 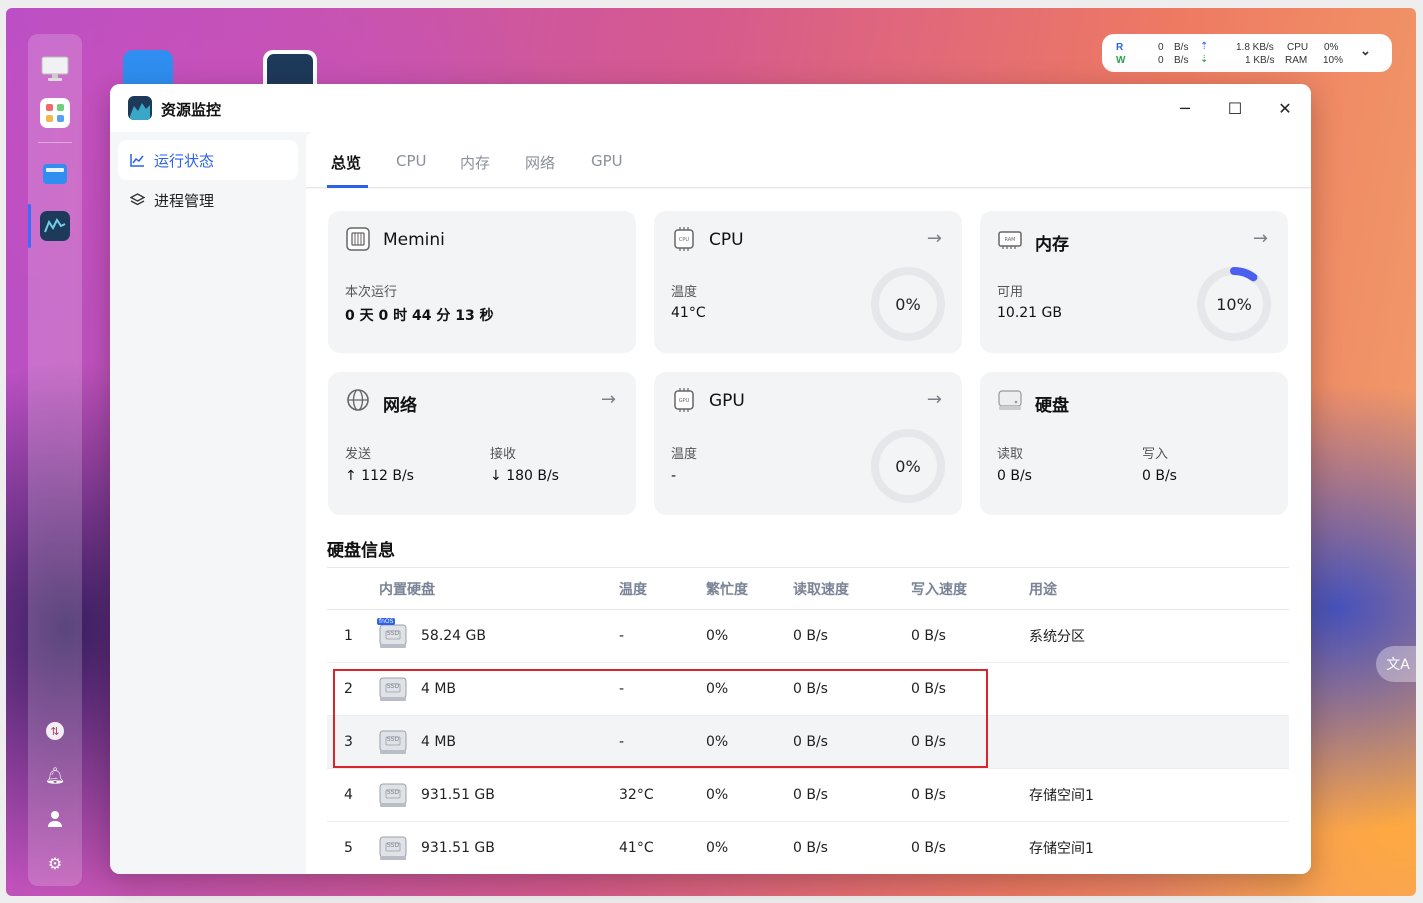 What do you see at coordinates (55, 731) in the screenshot?
I see `transfer-icon: ⇅` at bounding box center [55, 731].